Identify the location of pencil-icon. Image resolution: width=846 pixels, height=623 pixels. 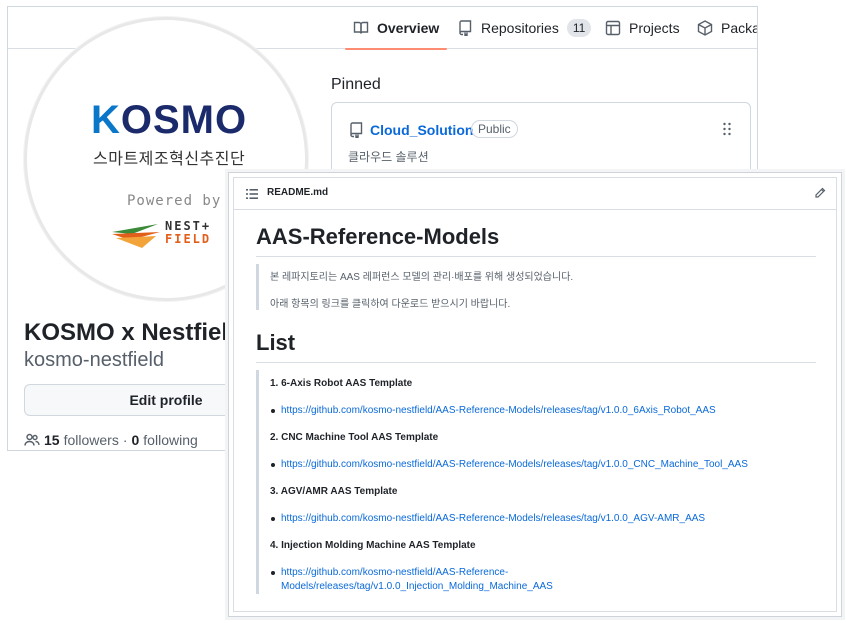
(820, 193).